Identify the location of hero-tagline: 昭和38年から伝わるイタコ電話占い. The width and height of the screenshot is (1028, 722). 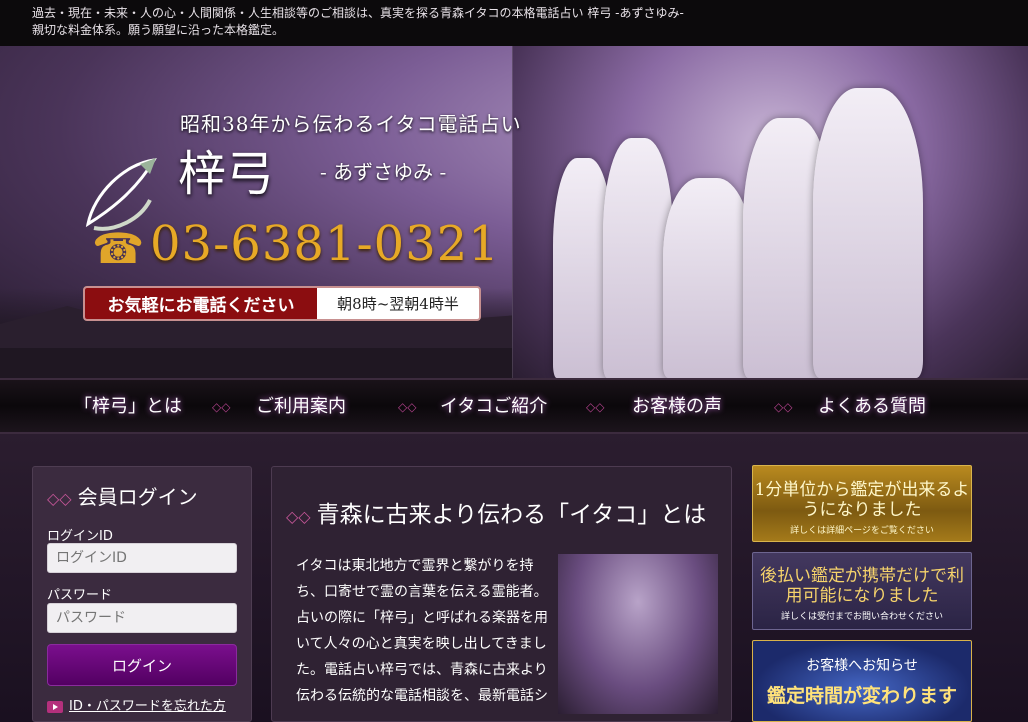
(351, 124).